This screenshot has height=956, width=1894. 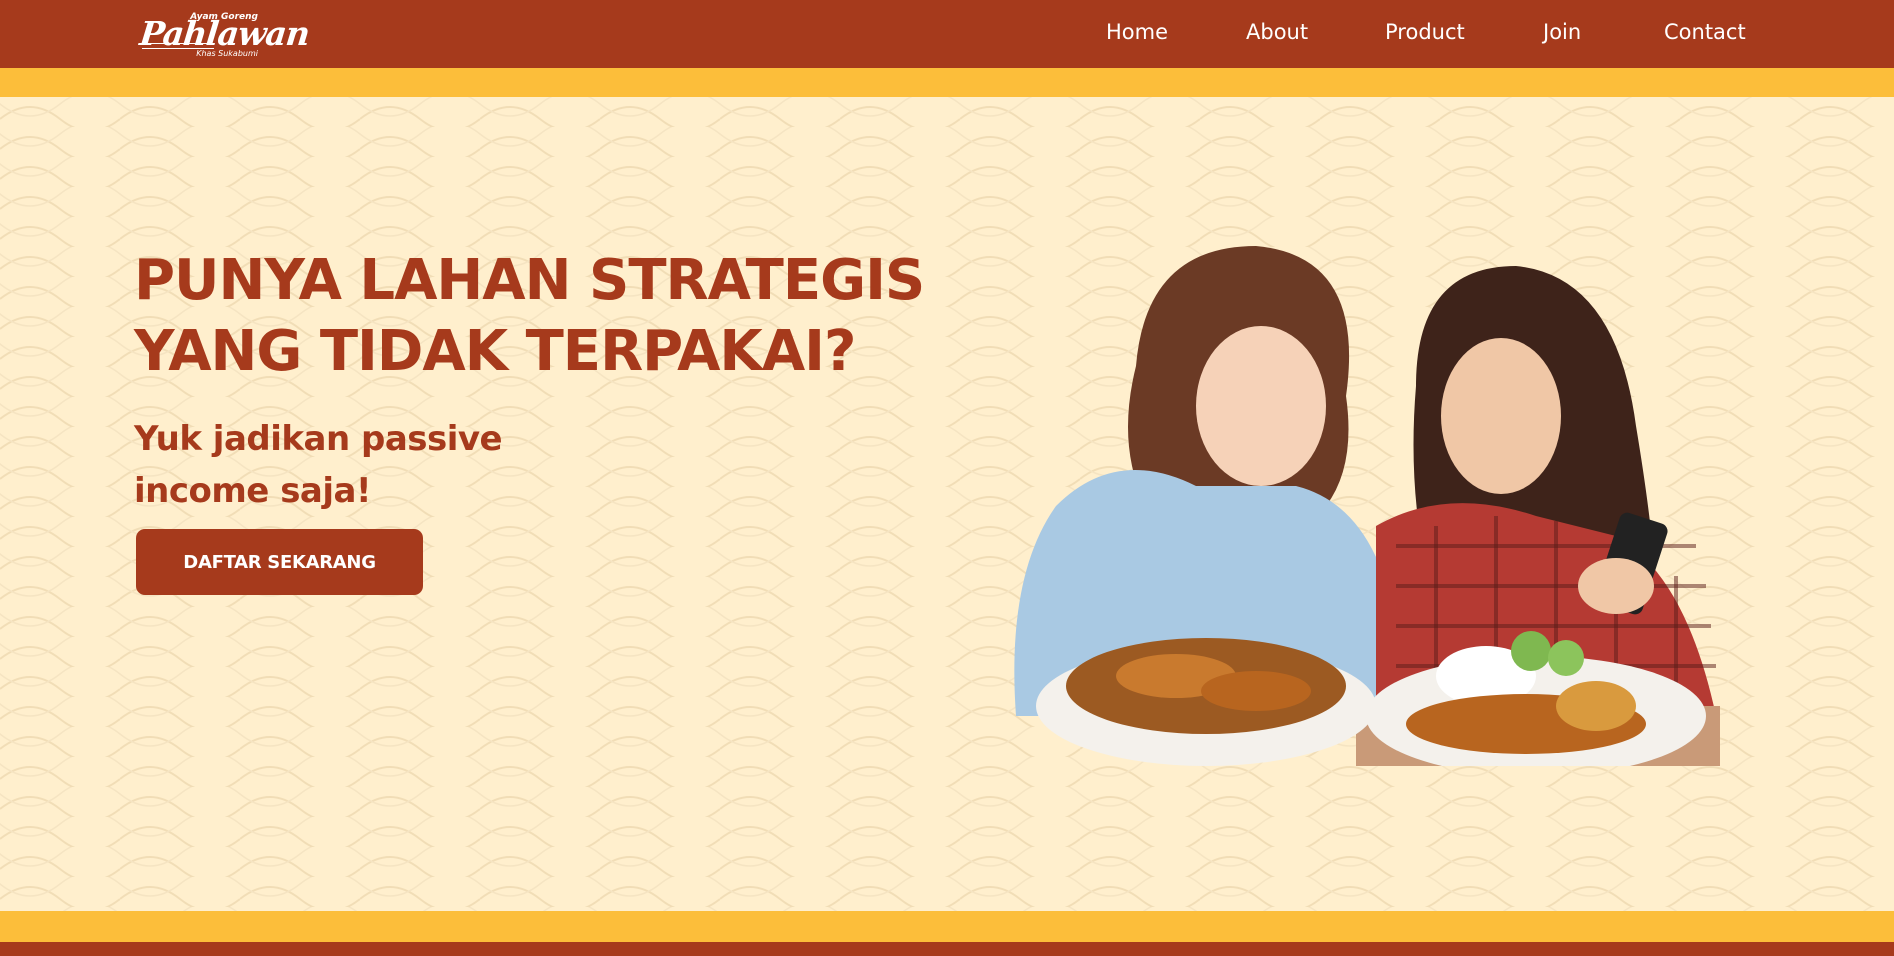 I want to click on register-now-button: DAFTAR SEKARANG, so click(x=279, y=562).